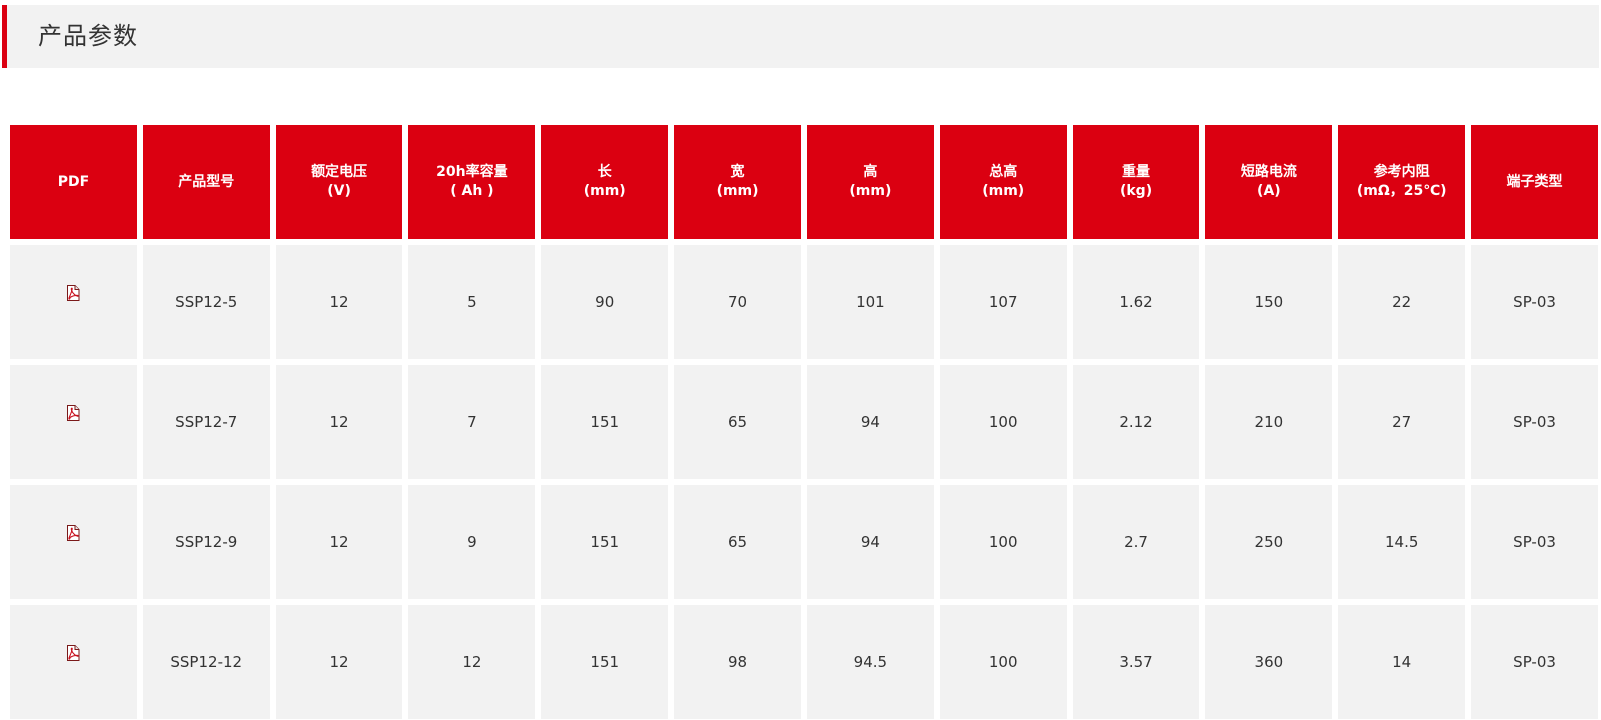 This screenshot has height=720, width=1601. What do you see at coordinates (472, 542) in the screenshot?
I see `cell-capacity: 9` at bounding box center [472, 542].